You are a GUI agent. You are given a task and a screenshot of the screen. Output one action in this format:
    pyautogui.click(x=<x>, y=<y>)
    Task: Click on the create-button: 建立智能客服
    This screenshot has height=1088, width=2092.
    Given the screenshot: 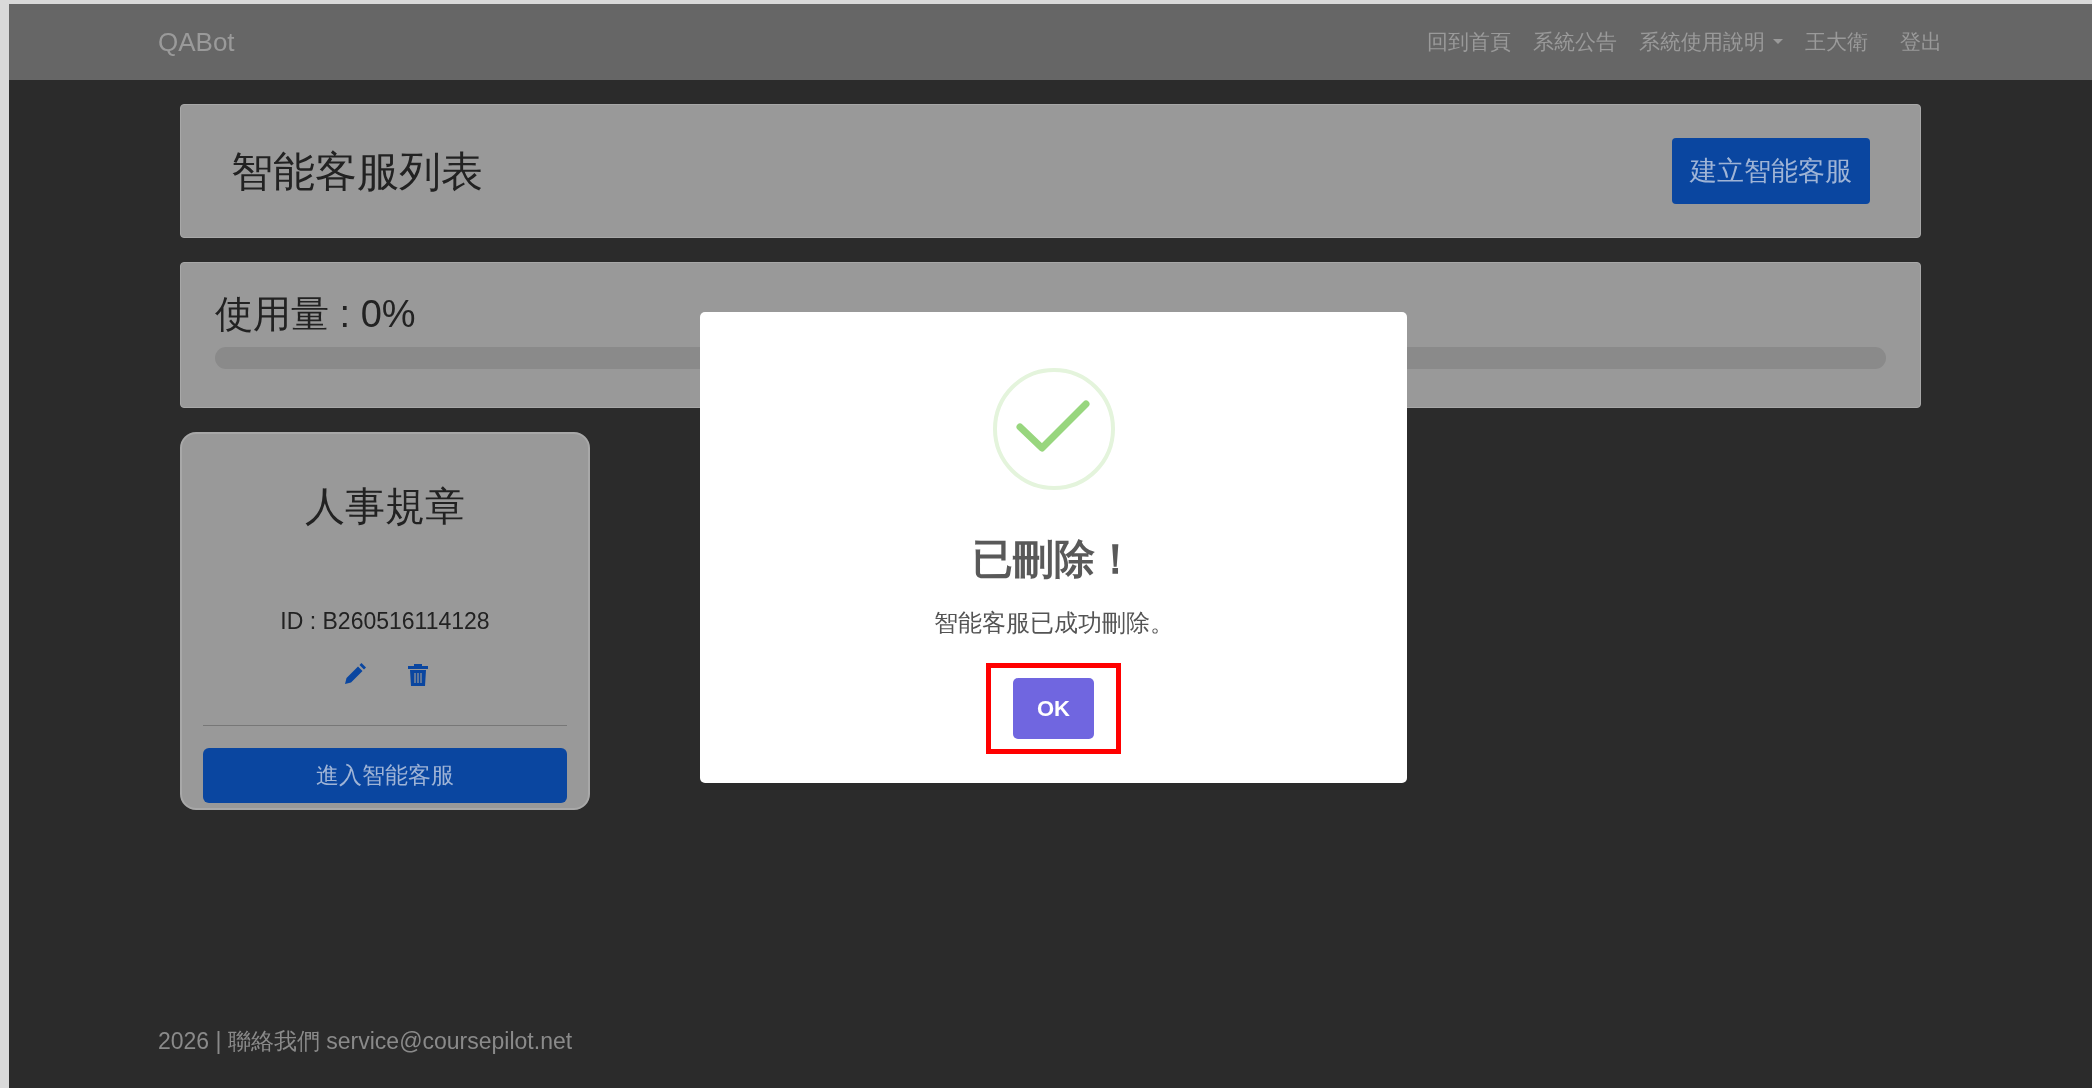 What is the action you would take?
    pyautogui.click(x=1771, y=171)
    